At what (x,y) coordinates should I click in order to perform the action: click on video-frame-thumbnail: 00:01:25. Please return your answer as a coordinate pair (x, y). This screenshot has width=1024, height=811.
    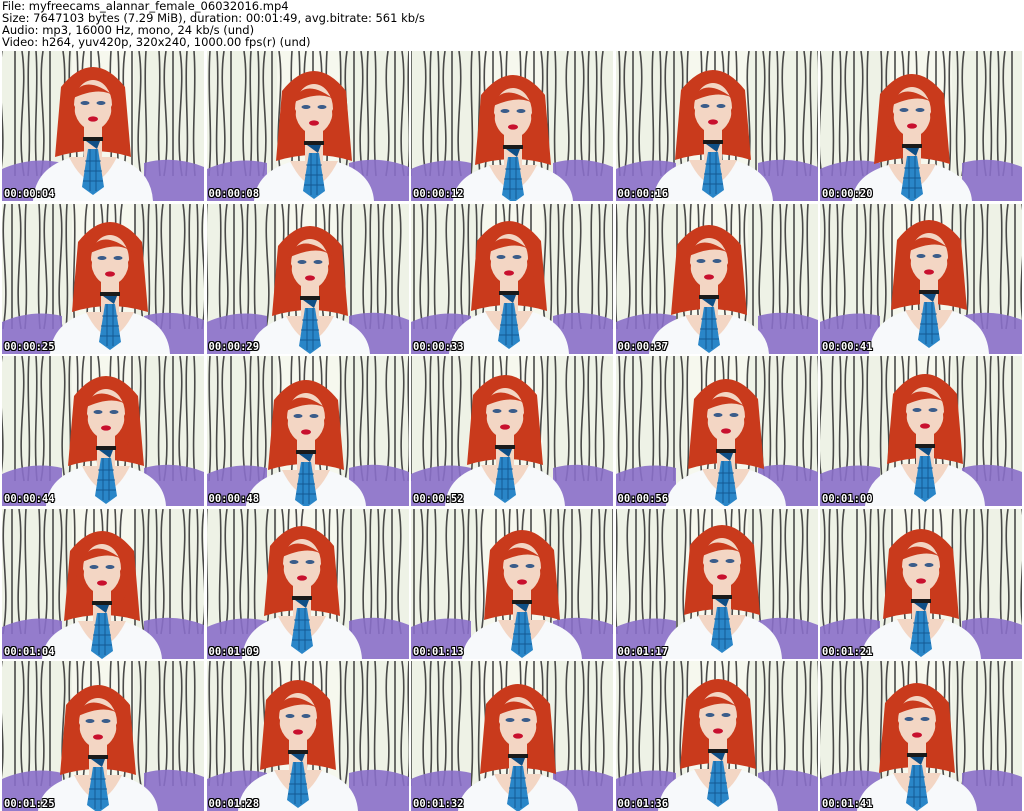
    Looking at the image, I should click on (103, 736).